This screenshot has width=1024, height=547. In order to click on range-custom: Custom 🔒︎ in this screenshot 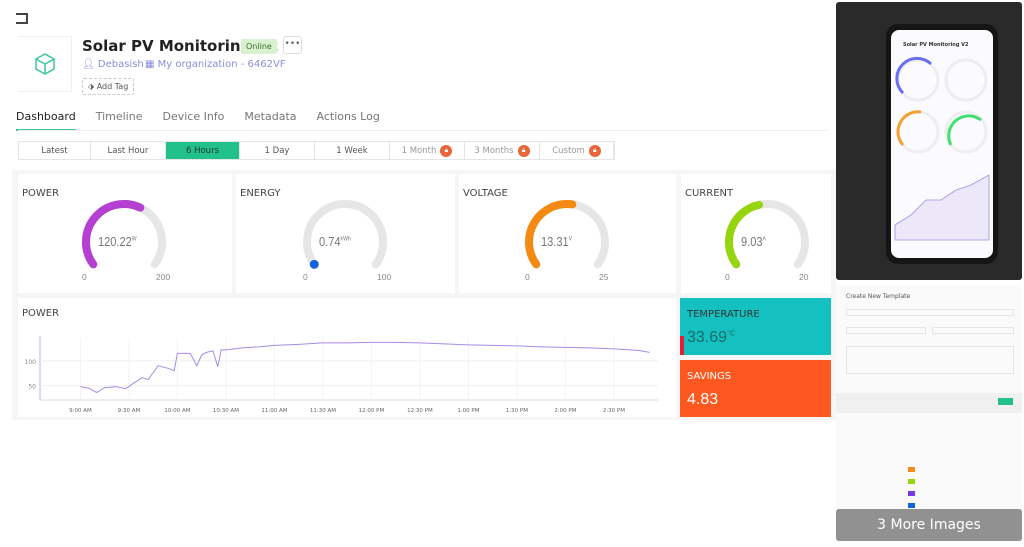, I will do `click(577, 150)`.